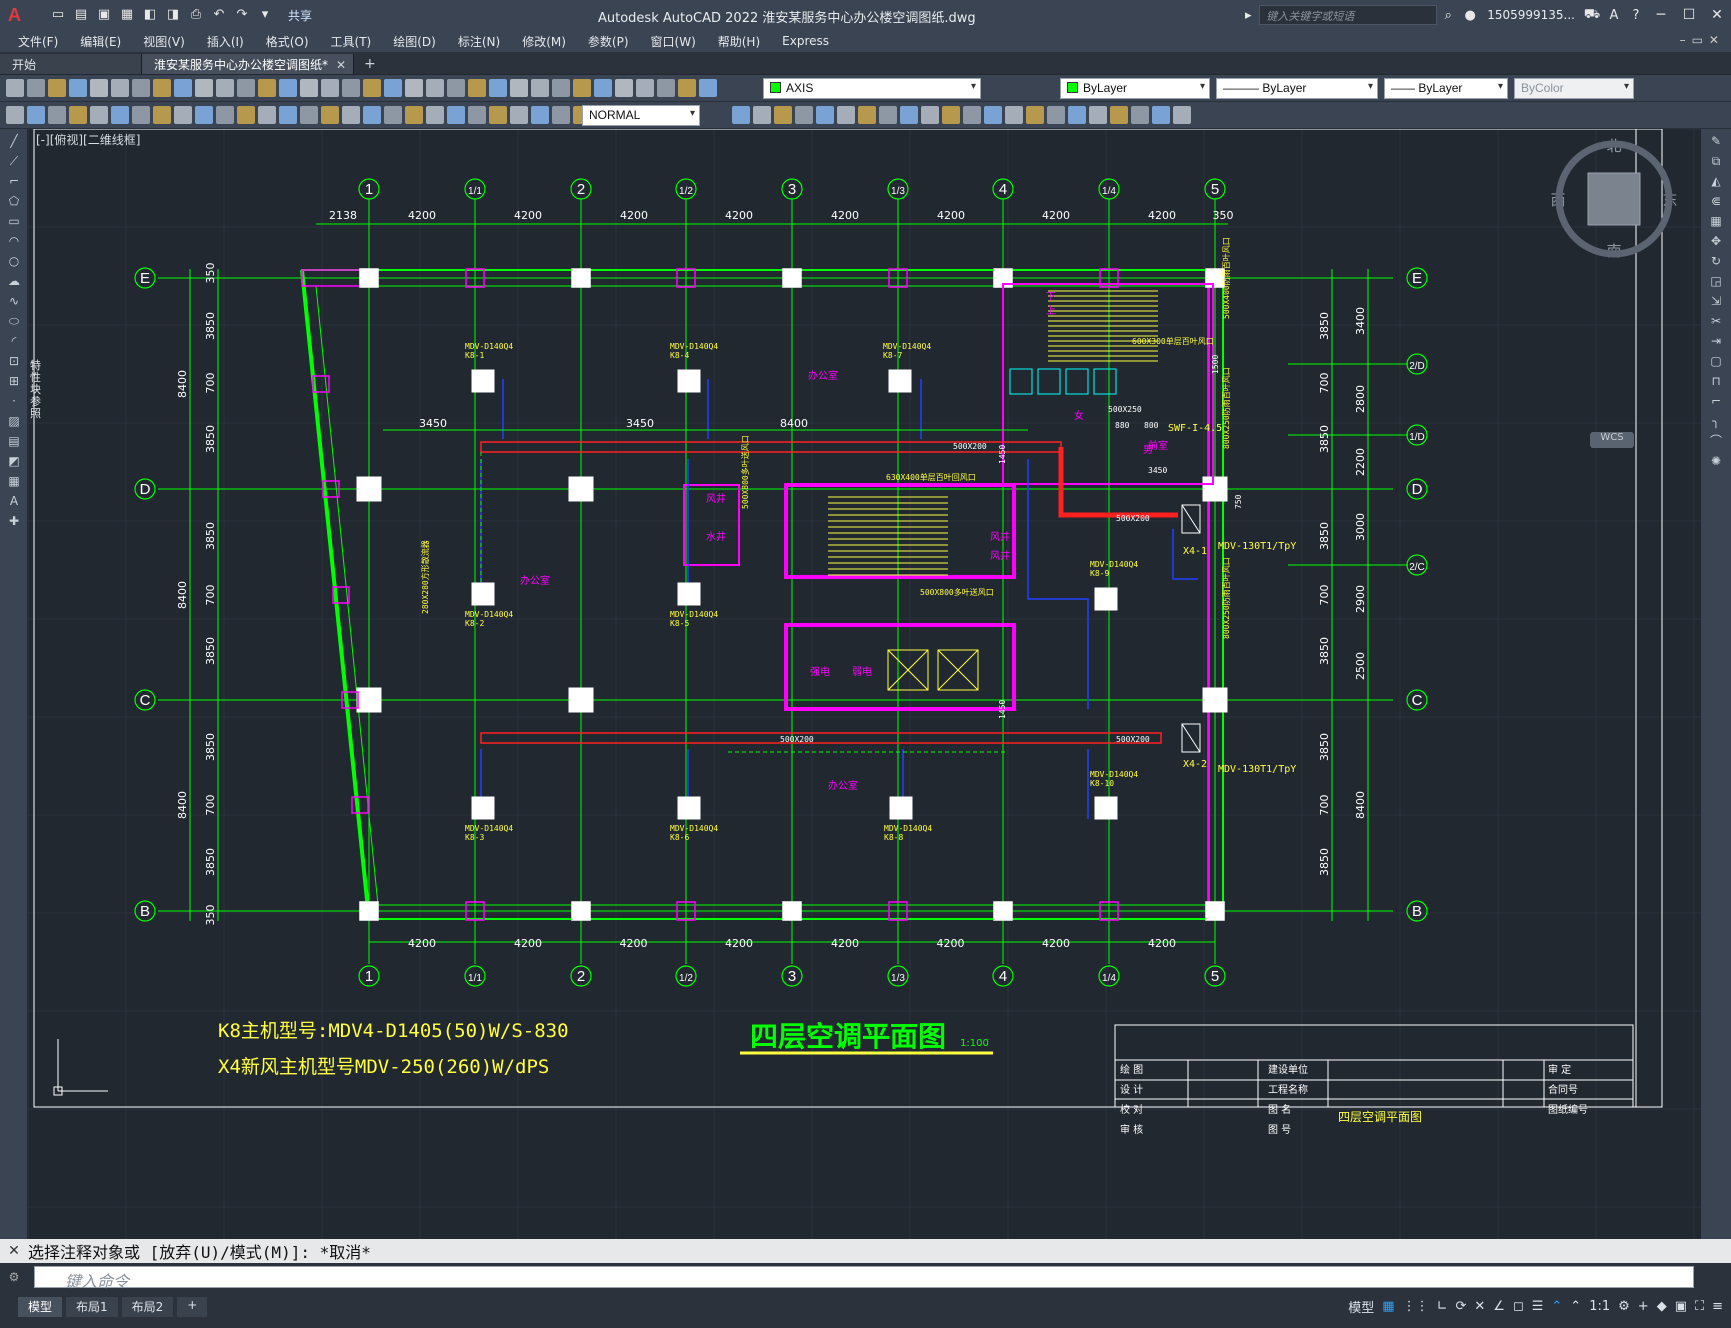 This screenshot has height=1328, width=1731. What do you see at coordinates (1361, 1306) in the screenshot?
I see `model-space-toggle: 模型` at bounding box center [1361, 1306].